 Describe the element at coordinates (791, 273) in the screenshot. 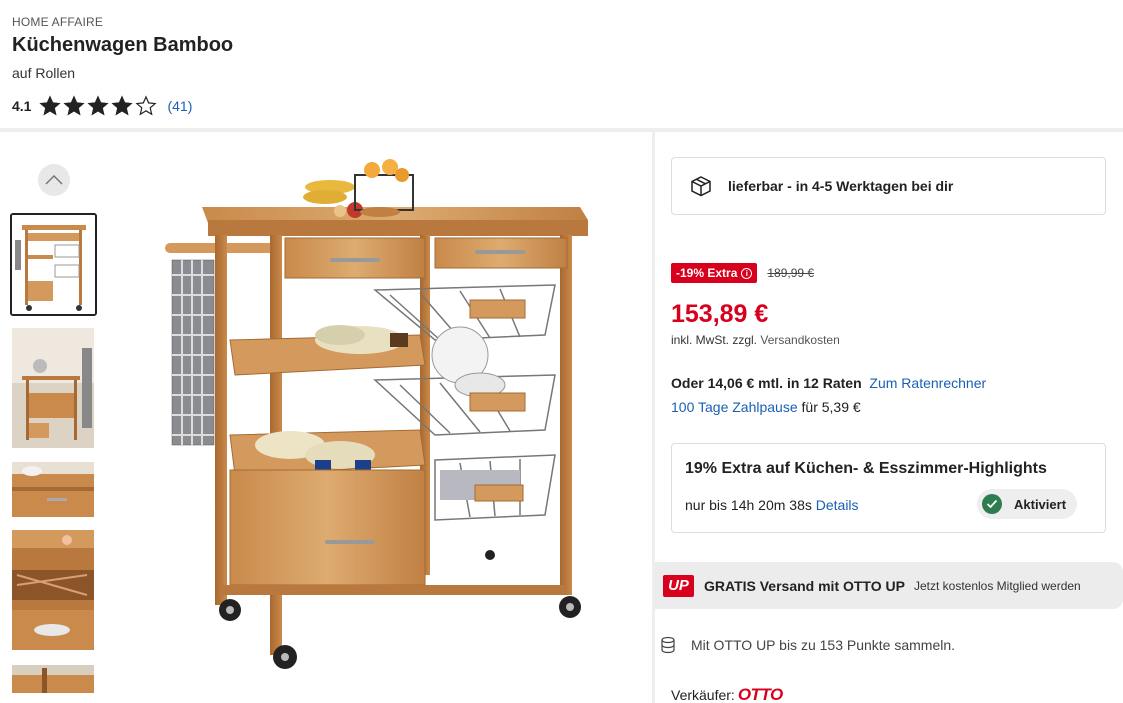

I see `old-price: 189,99 €` at that location.